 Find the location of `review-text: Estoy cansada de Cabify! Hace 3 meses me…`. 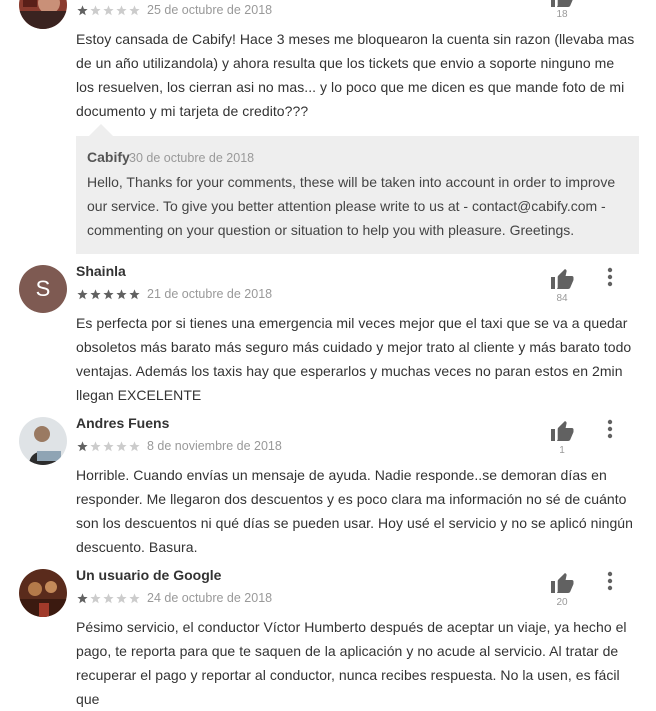

review-text: Estoy cansada de Cabify! Hace 3 meses me… is located at coordinates (355, 75).